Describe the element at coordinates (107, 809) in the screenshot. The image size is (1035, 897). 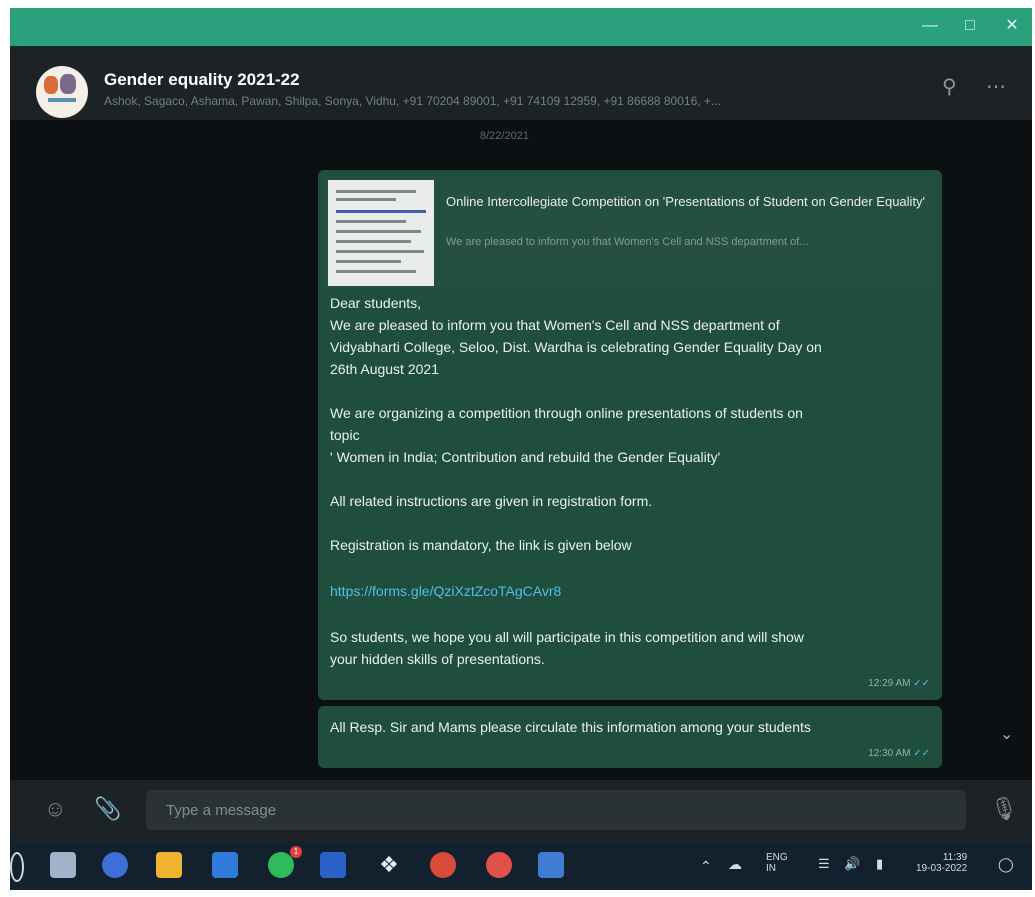
I see `paperclip-icon: 📎` at that location.